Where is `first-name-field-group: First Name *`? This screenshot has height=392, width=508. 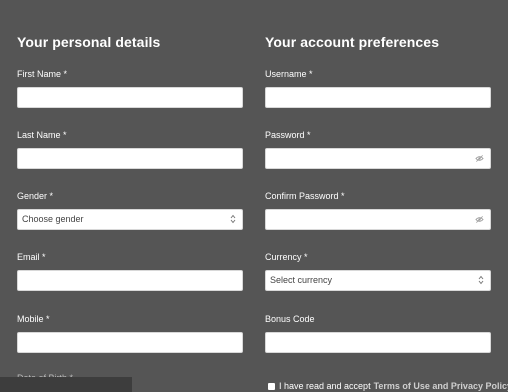 first-name-field-group: First Name * is located at coordinates (130, 88).